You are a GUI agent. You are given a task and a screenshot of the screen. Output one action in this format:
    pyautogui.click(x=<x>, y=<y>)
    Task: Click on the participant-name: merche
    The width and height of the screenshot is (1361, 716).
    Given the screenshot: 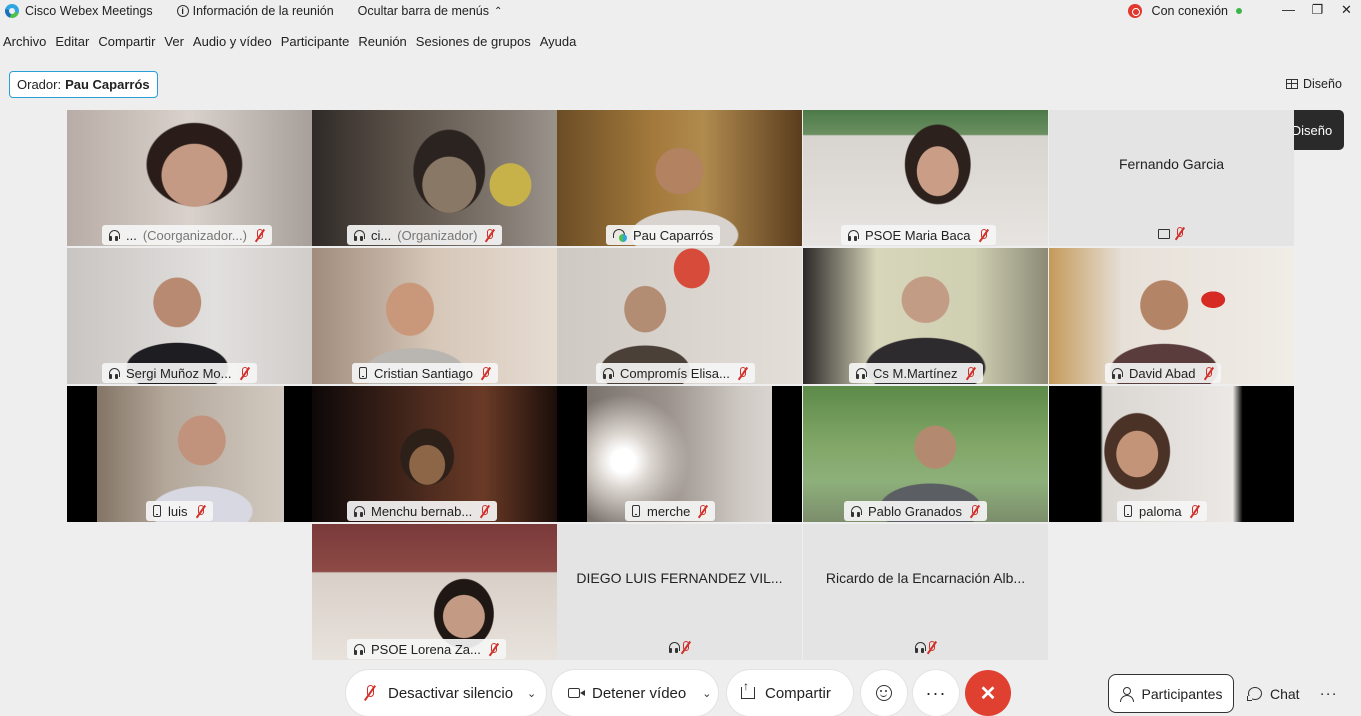 What is the action you would take?
    pyautogui.click(x=669, y=511)
    